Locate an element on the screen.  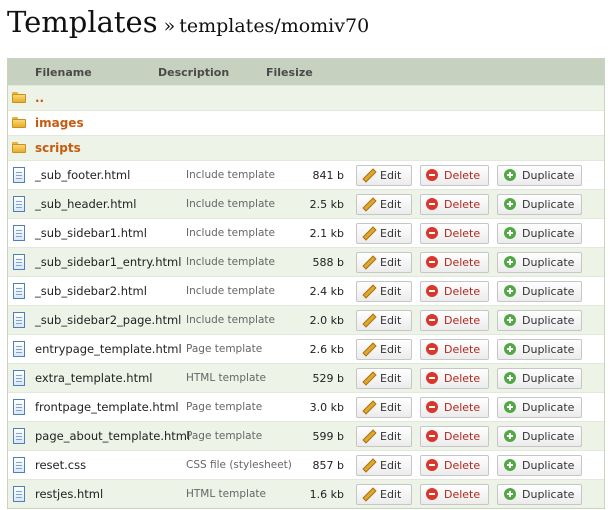
file-description: Include template is located at coordinates (230, 233).